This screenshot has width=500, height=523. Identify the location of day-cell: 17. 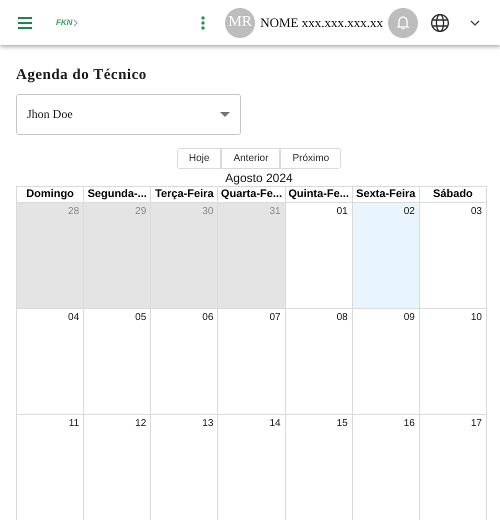
(453, 467).